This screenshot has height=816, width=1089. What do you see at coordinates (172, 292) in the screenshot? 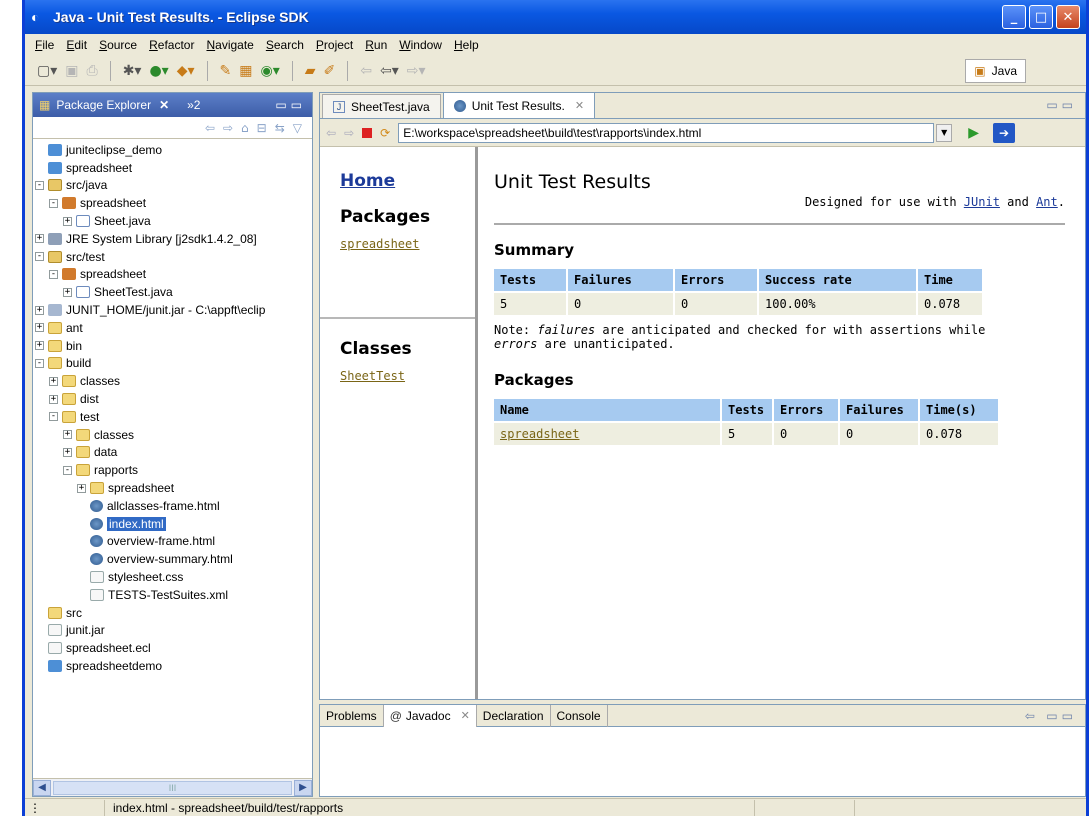
I see `tree-item: + SheetTest.java` at bounding box center [172, 292].